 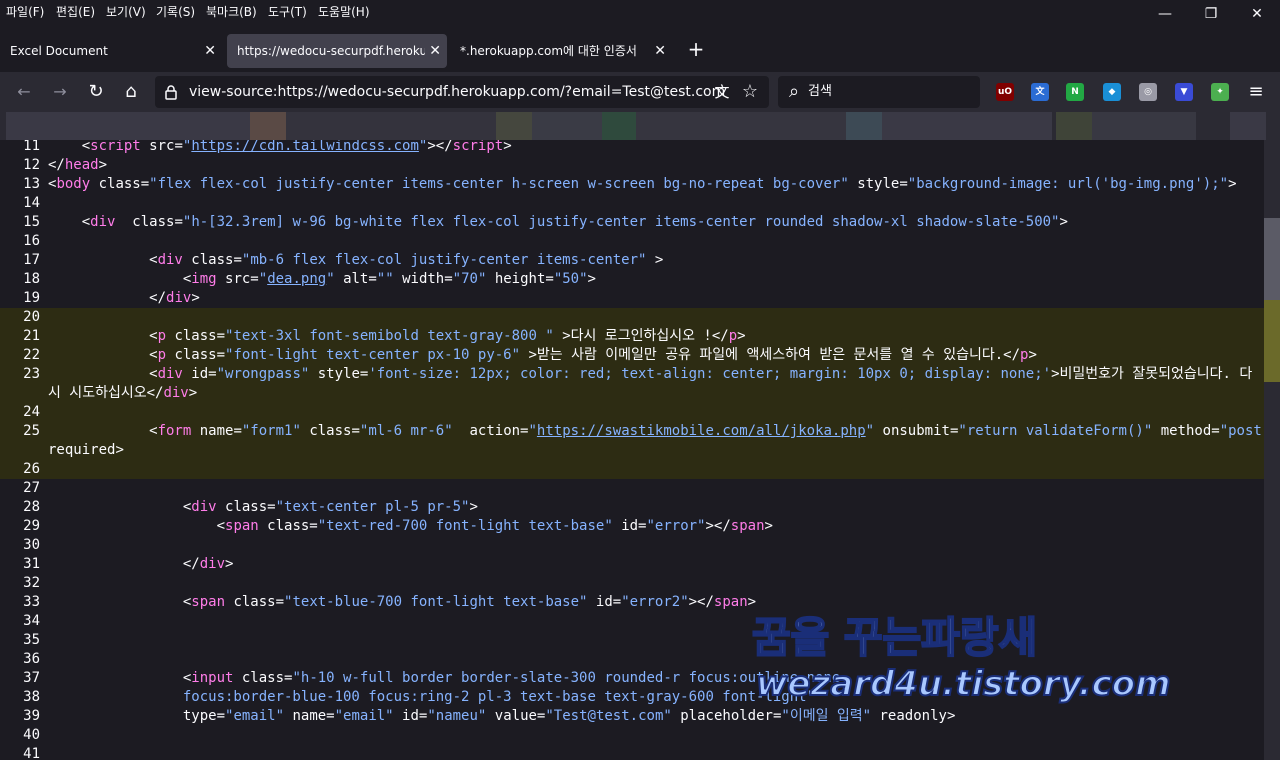 What do you see at coordinates (1272, 259) in the screenshot?
I see `scrollbar-thumb` at bounding box center [1272, 259].